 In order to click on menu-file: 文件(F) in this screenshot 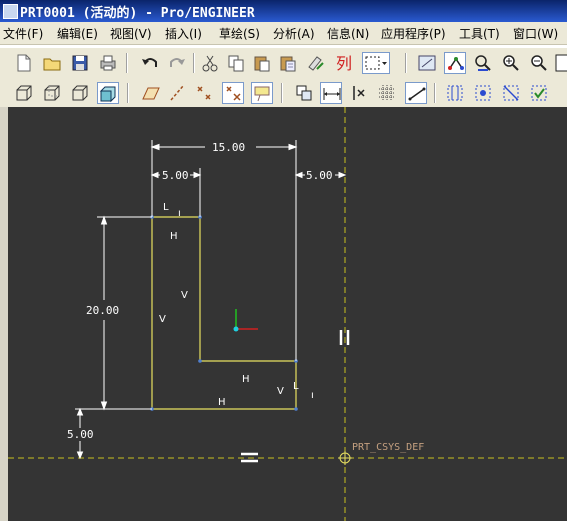, I will do `click(23, 33)`.